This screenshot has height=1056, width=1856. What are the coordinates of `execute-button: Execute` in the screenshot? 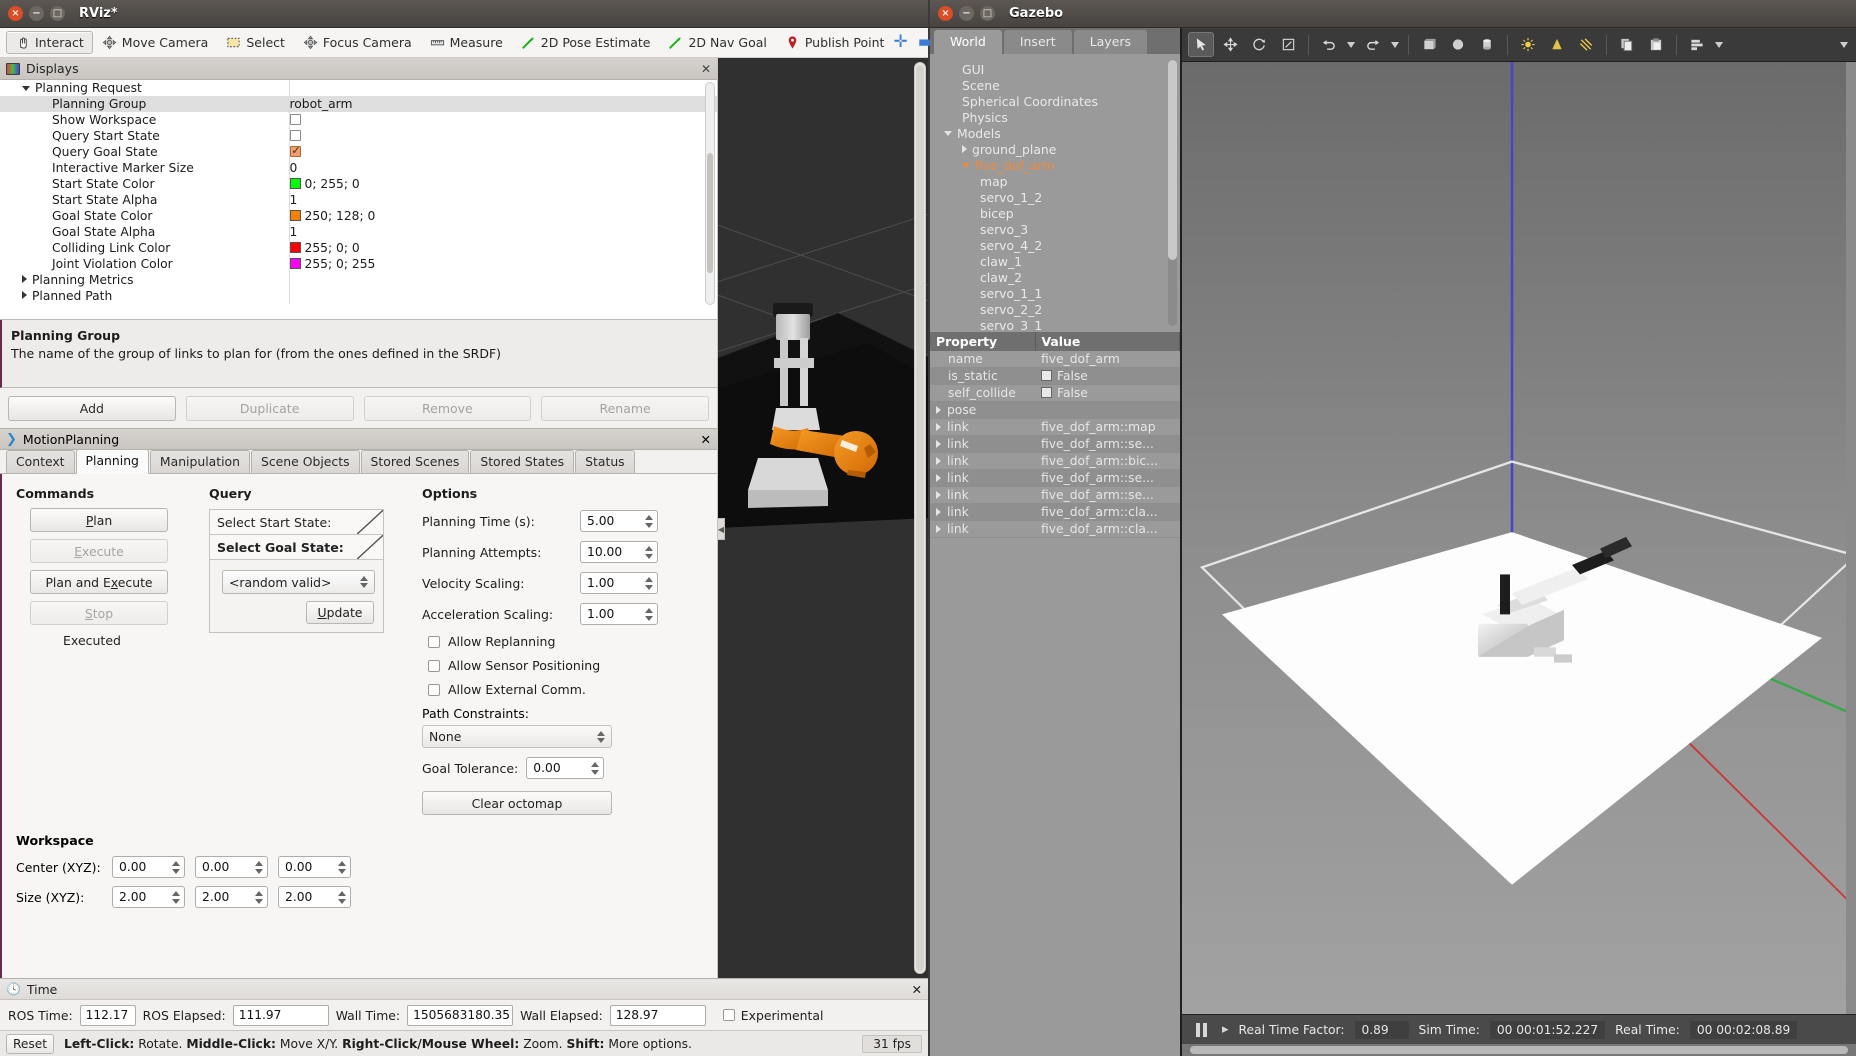 It's located at (99, 551).